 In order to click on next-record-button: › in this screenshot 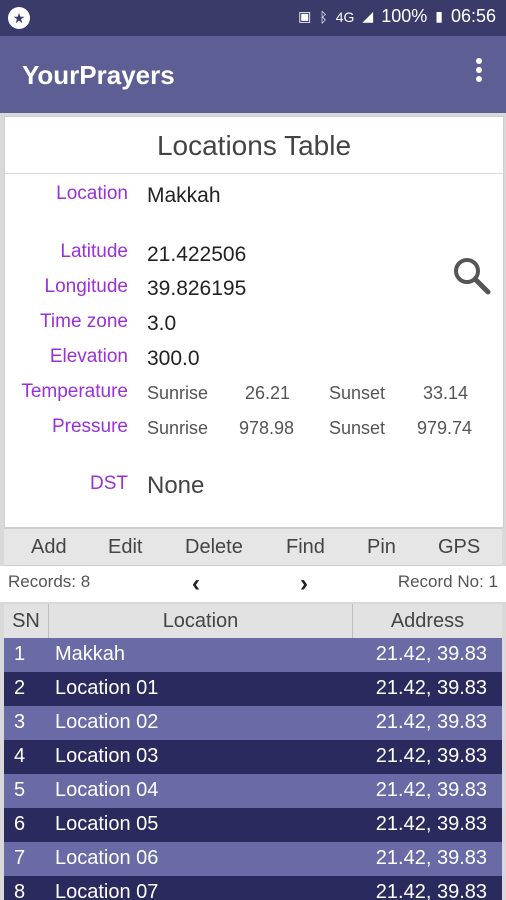, I will do `click(304, 584)`.